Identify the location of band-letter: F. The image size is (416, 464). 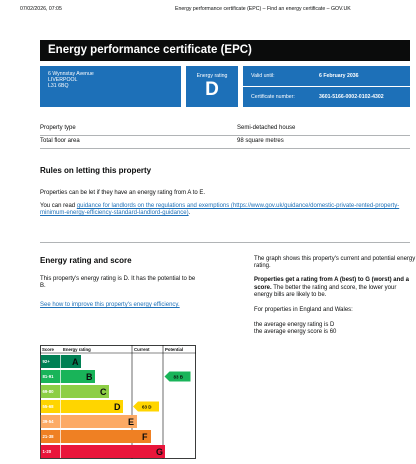
(145, 437).